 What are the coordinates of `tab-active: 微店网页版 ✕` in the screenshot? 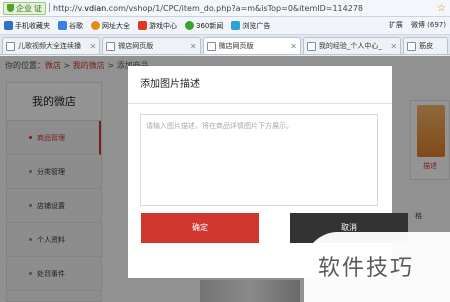 It's located at (251, 45).